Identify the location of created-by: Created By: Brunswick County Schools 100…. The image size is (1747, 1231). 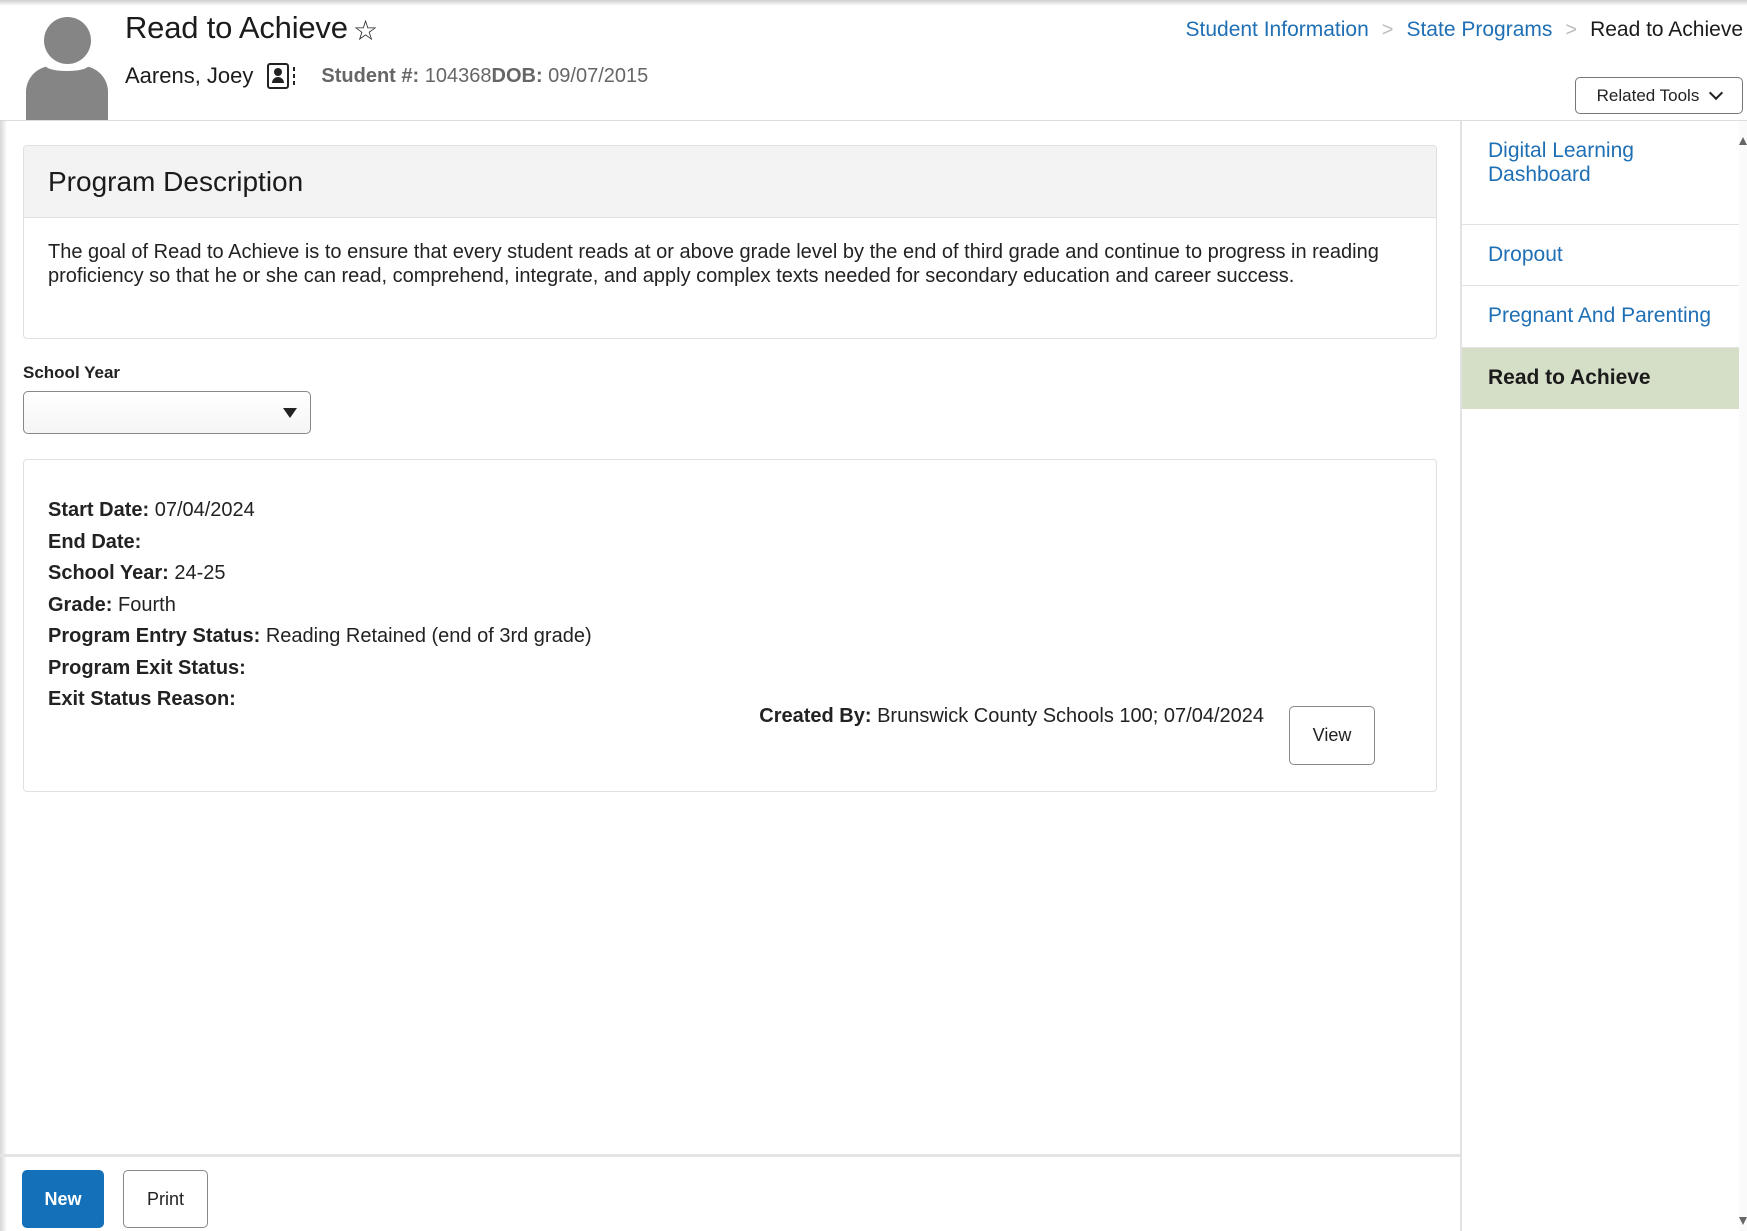
(1011, 716).